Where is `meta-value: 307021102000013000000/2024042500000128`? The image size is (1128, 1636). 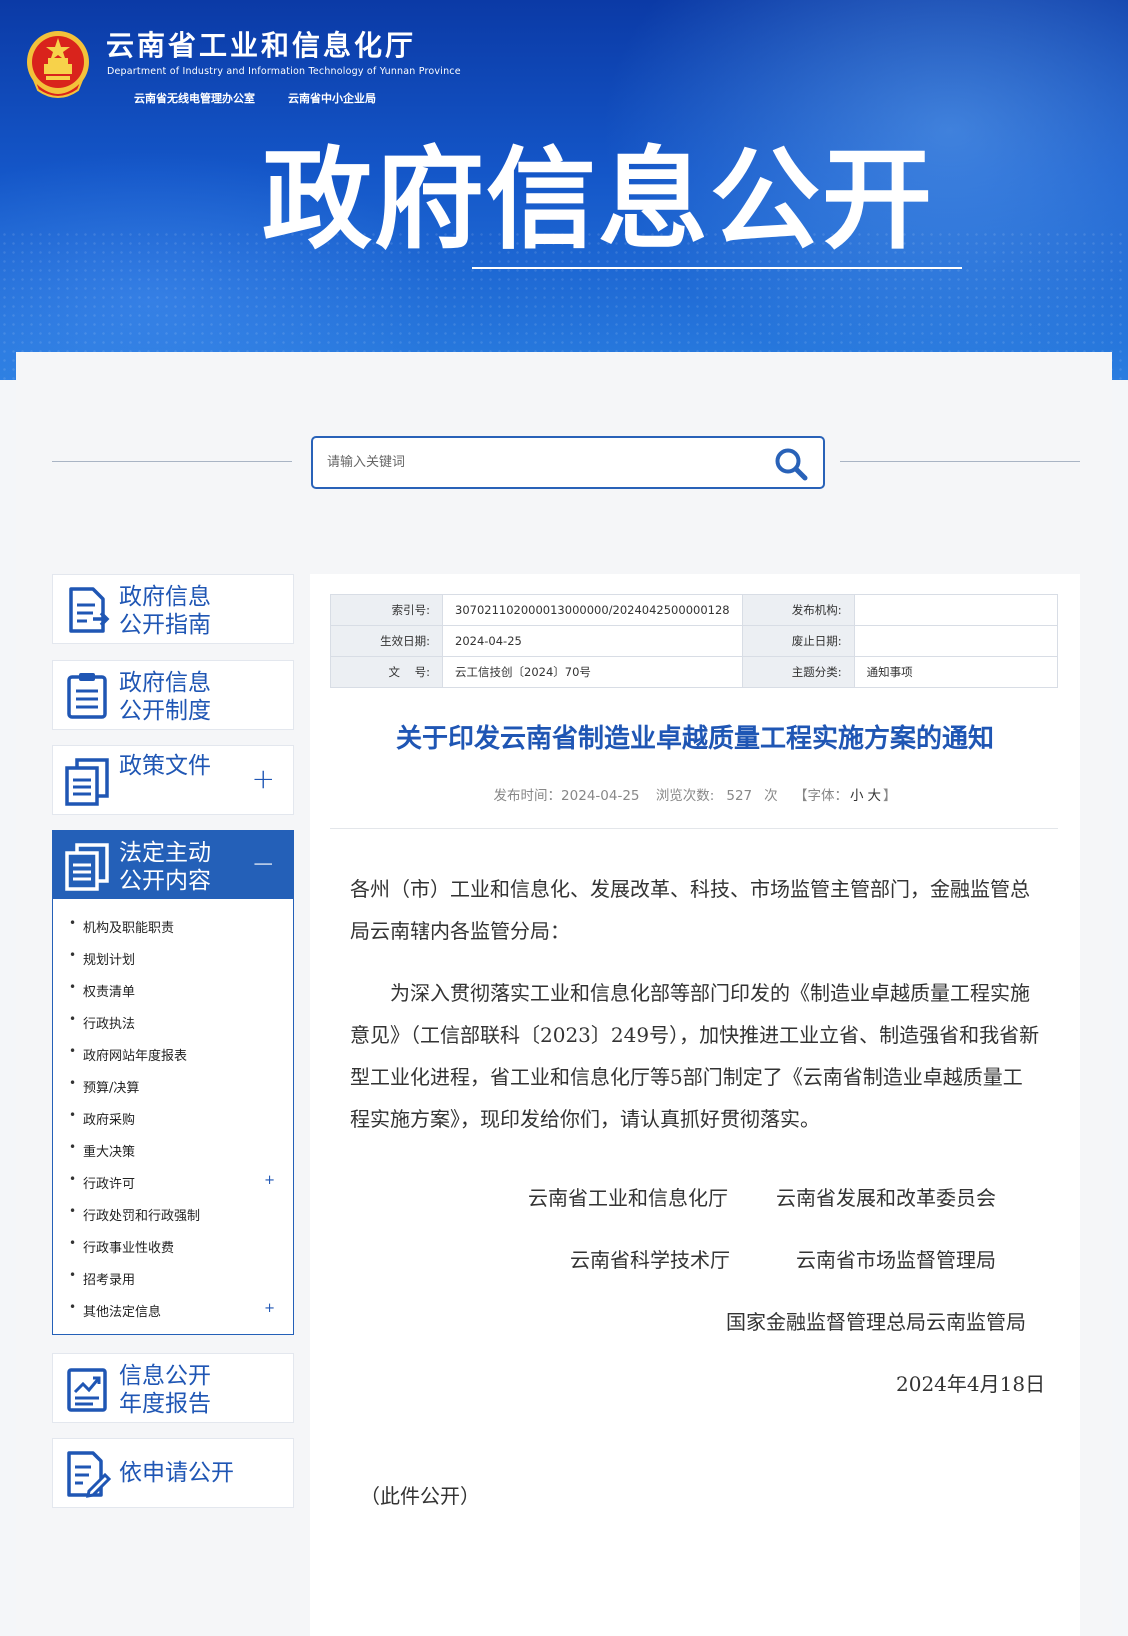
meta-value: 307021102000013000000/2024042500000128 is located at coordinates (592, 610).